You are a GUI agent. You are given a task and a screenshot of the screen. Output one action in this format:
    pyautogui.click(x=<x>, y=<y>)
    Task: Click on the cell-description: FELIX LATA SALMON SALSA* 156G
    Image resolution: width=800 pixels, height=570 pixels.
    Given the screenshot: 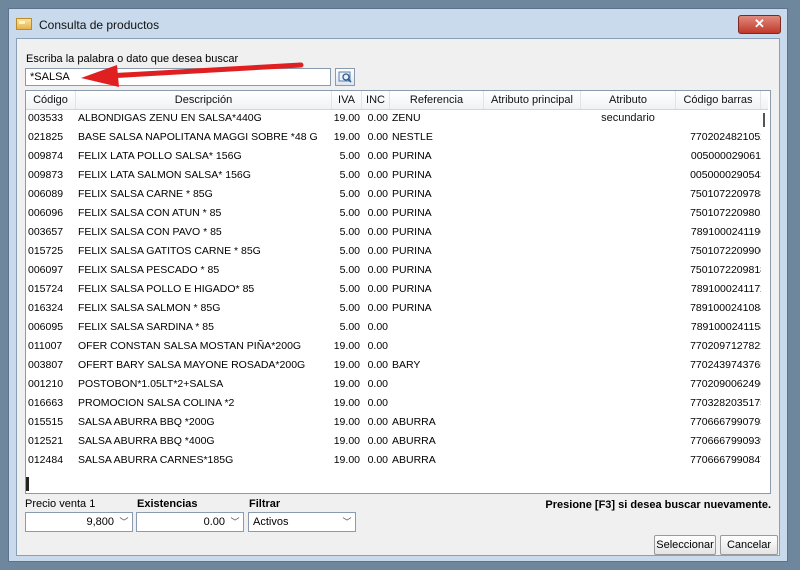 What is the action you would take?
    pyautogui.click(x=164, y=175)
    